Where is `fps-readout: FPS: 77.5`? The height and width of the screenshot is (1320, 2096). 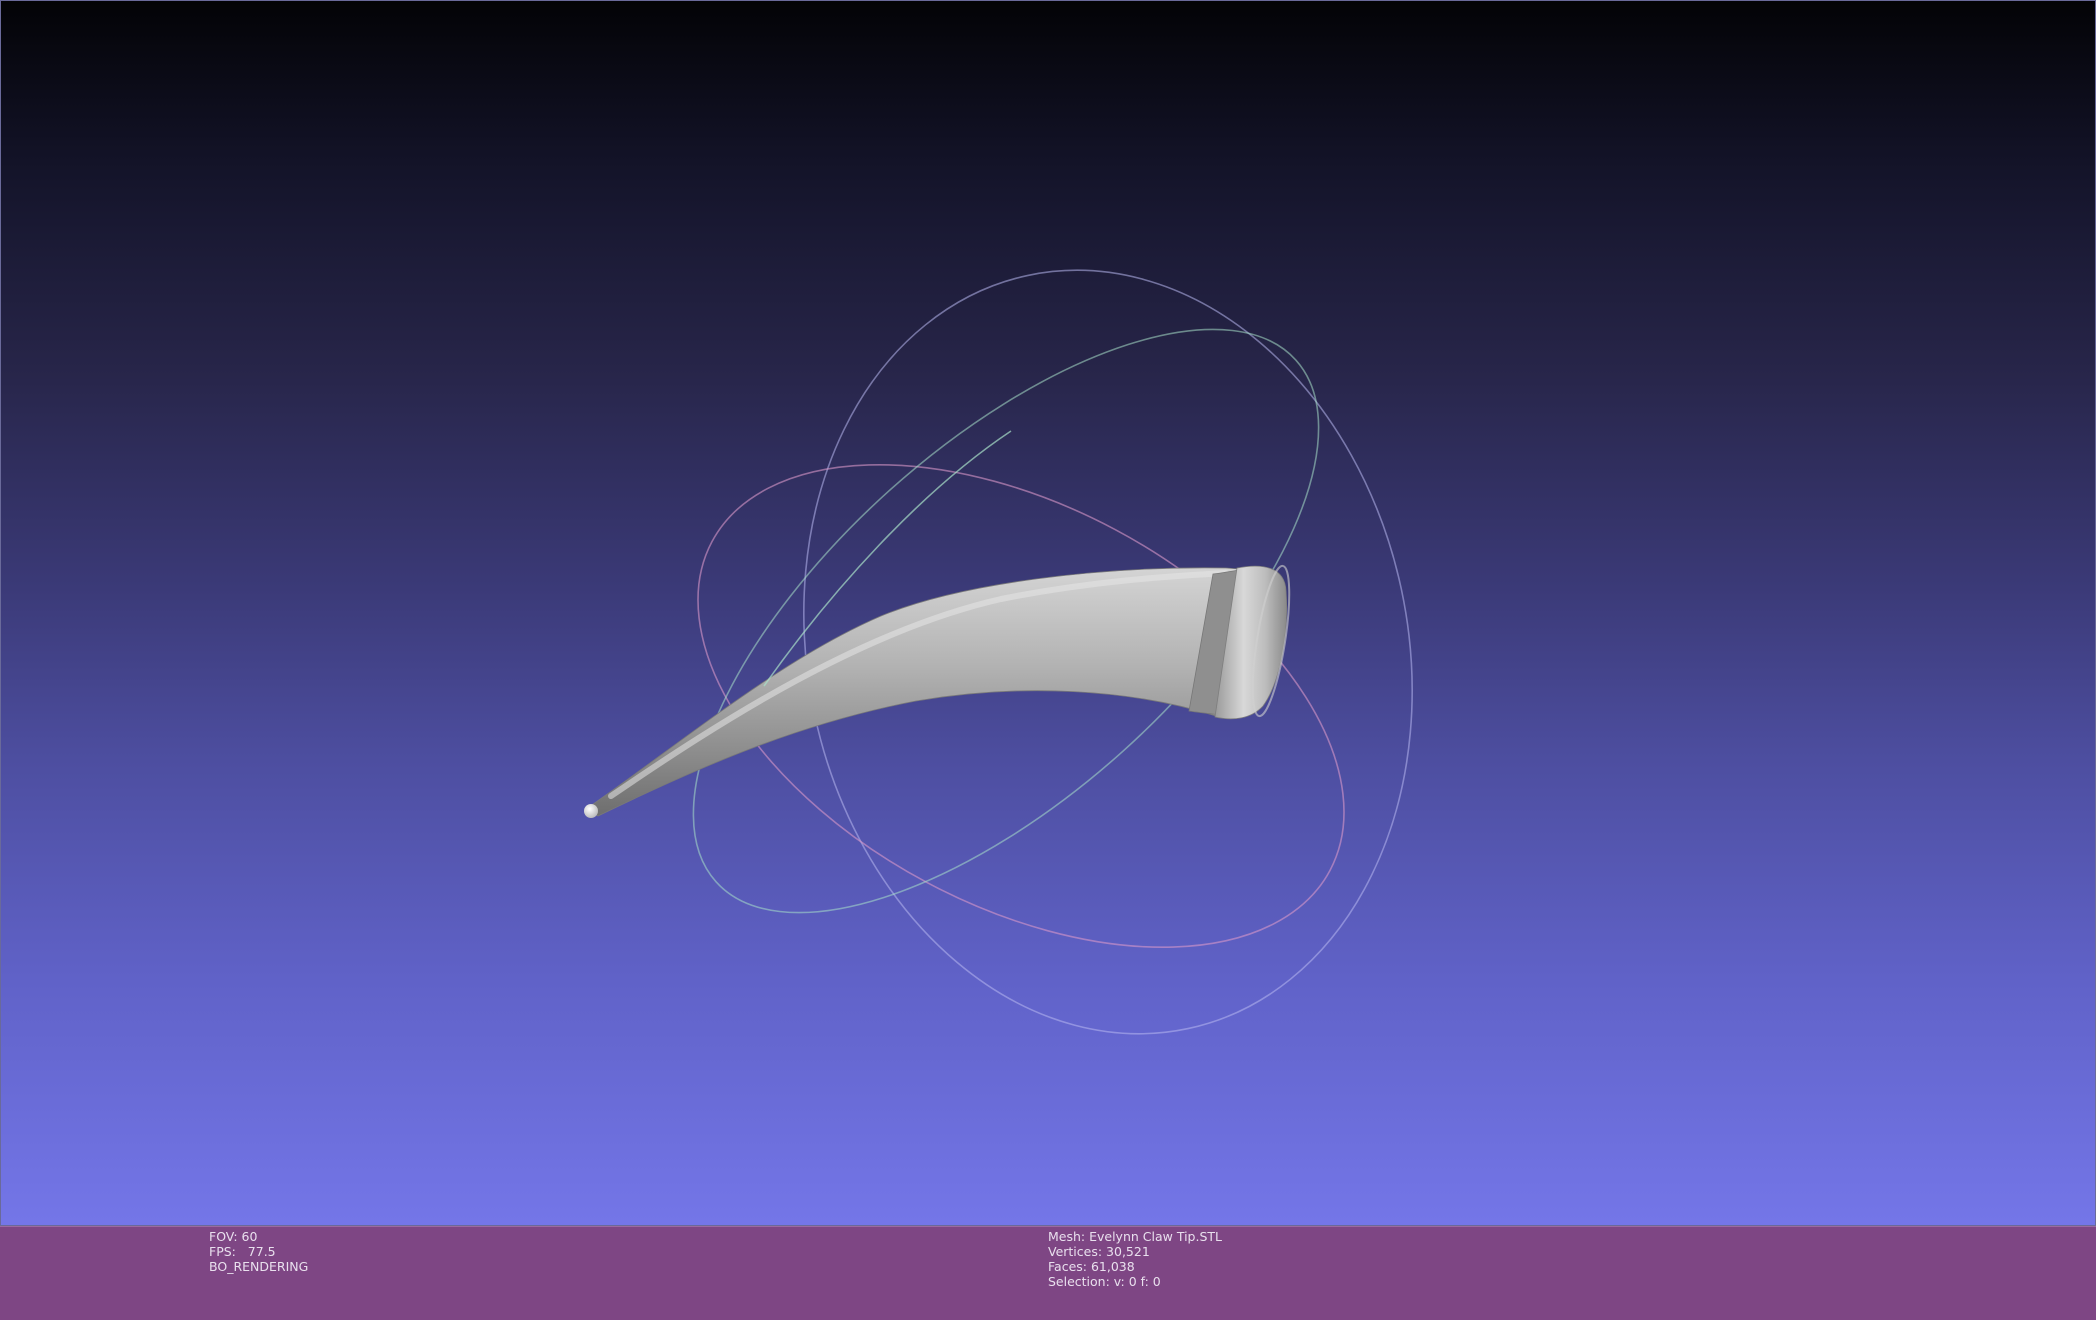
fps-readout: FPS: 77.5 is located at coordinates (242, 1251).